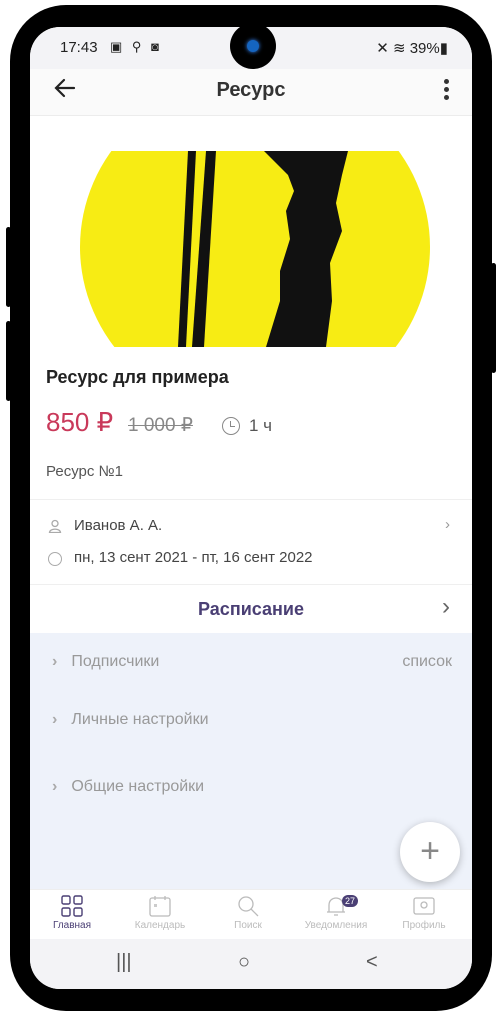 The image size is (500, 1016). Describe the element at coordinates (350, 901) in the screenshot. I see `notification-badge: 27` at that location.